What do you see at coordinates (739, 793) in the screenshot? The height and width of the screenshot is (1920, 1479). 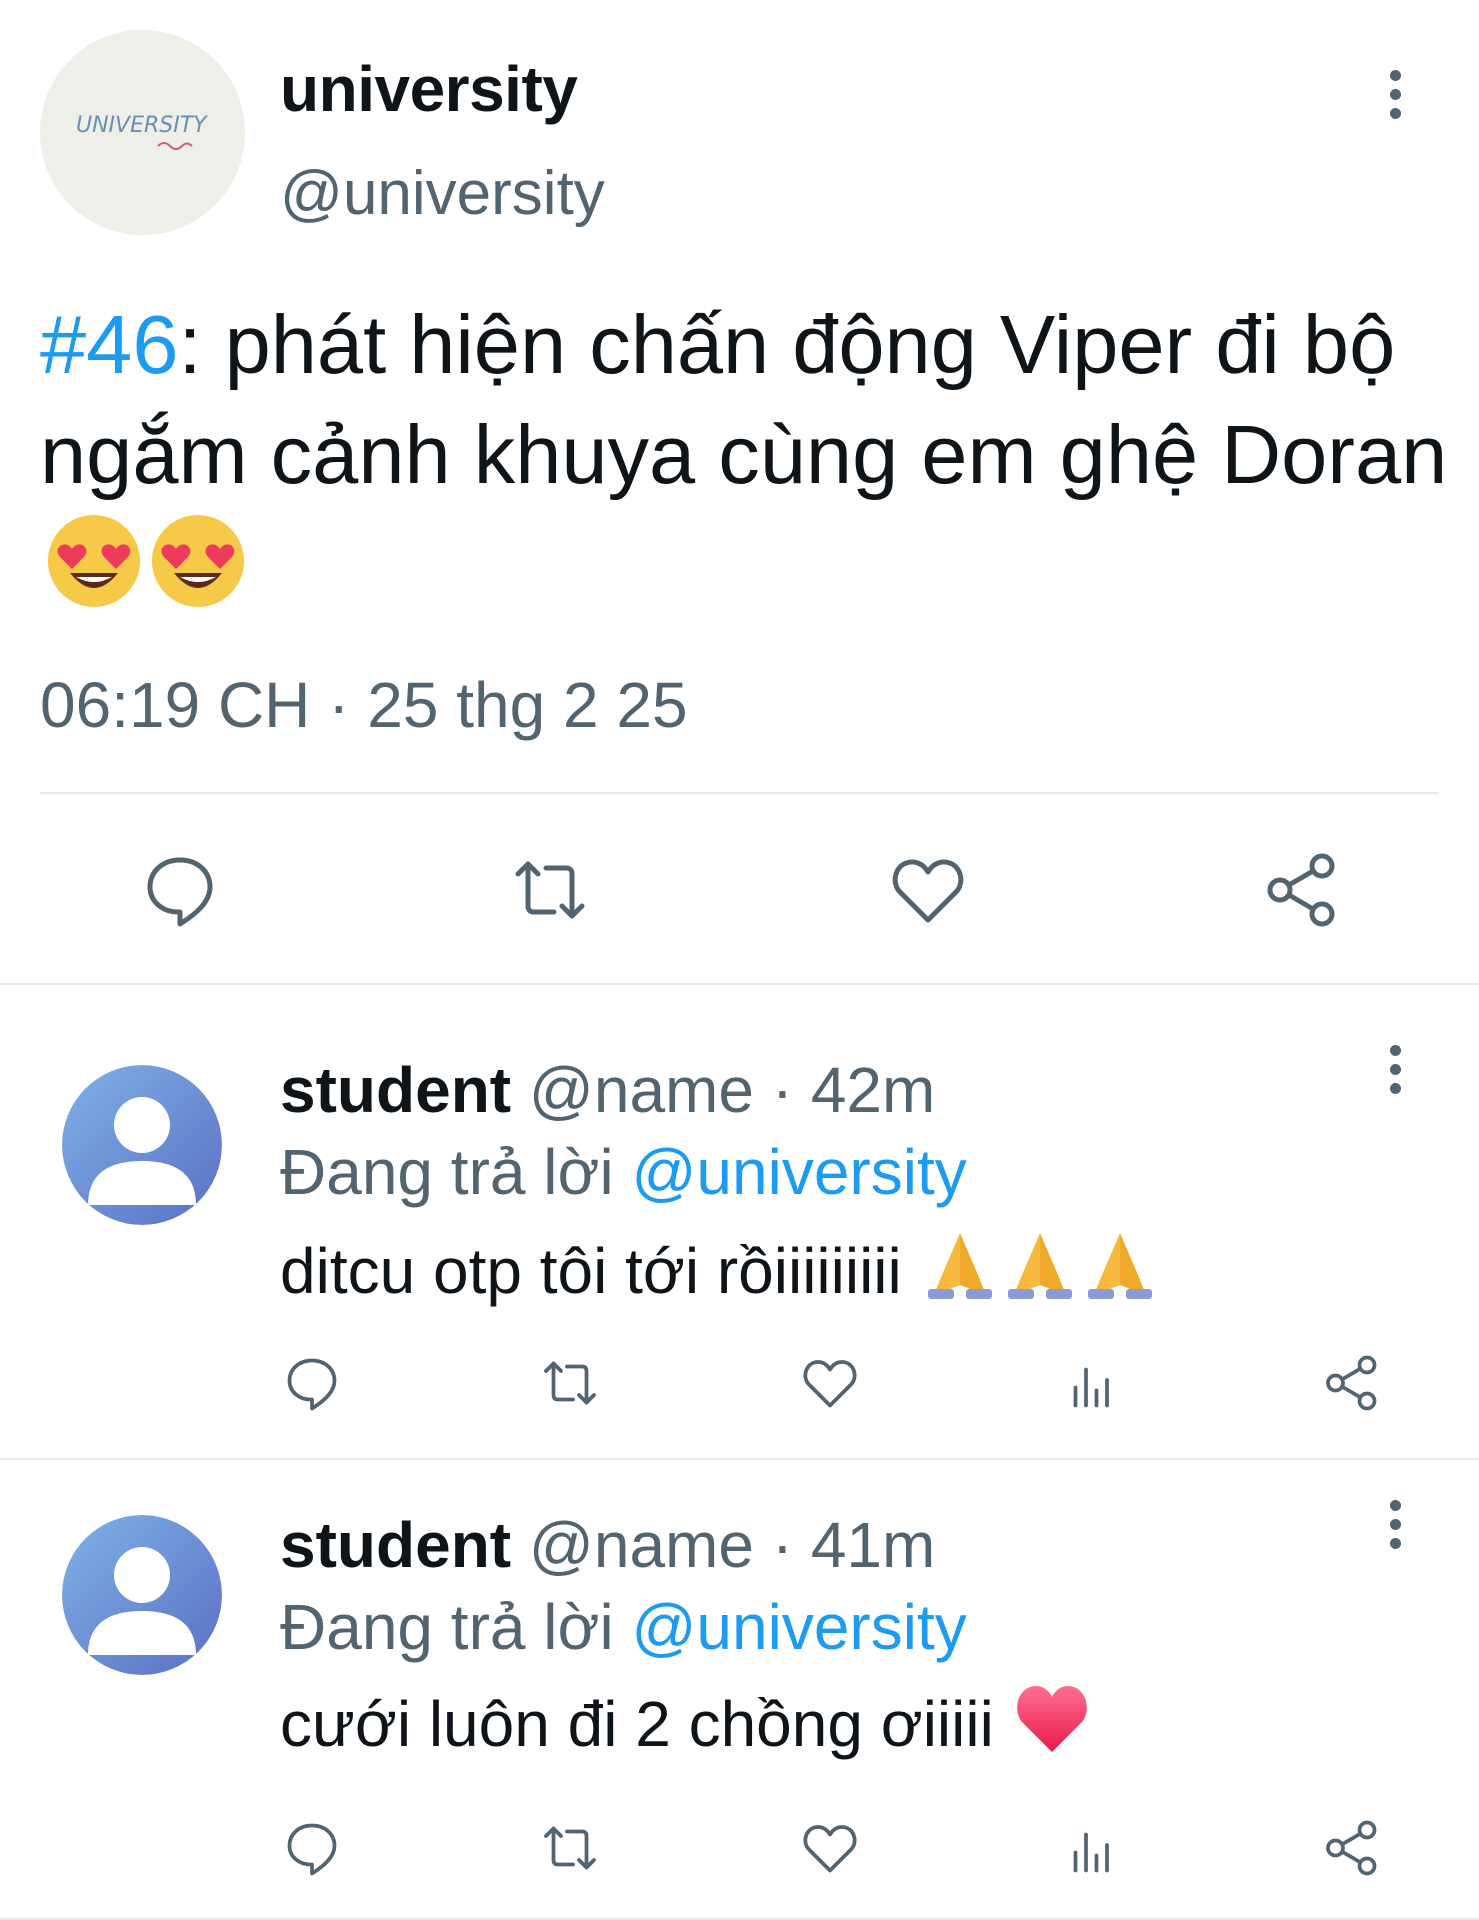 I see `divider` at bounding box center [739, 793].